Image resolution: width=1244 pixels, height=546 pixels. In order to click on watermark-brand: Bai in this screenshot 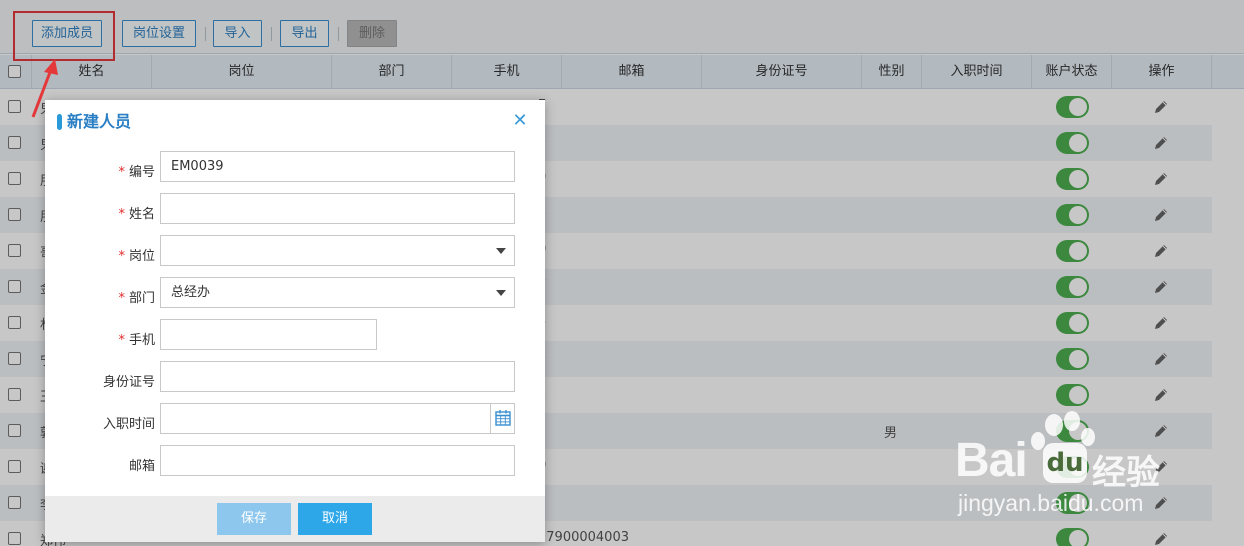, I will do `click(991, 460)`.